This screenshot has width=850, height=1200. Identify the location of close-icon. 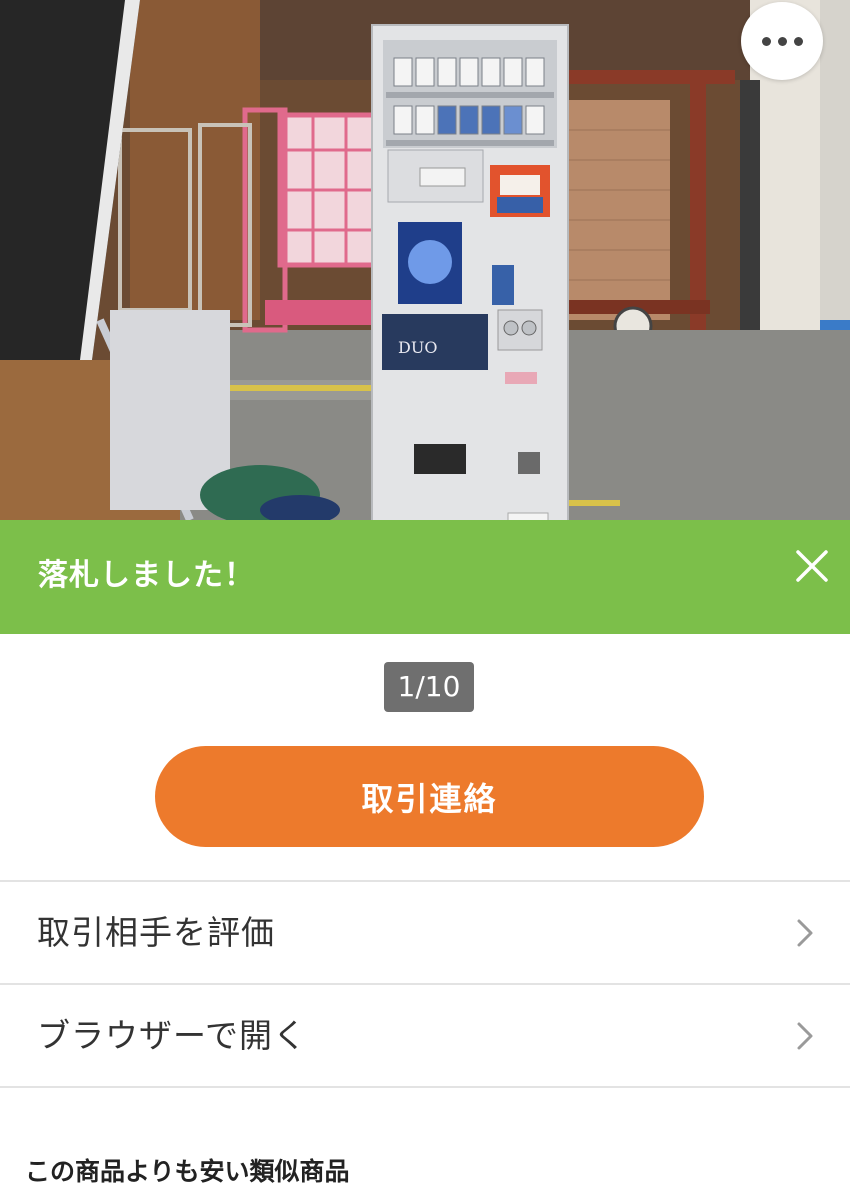
(812, 566).